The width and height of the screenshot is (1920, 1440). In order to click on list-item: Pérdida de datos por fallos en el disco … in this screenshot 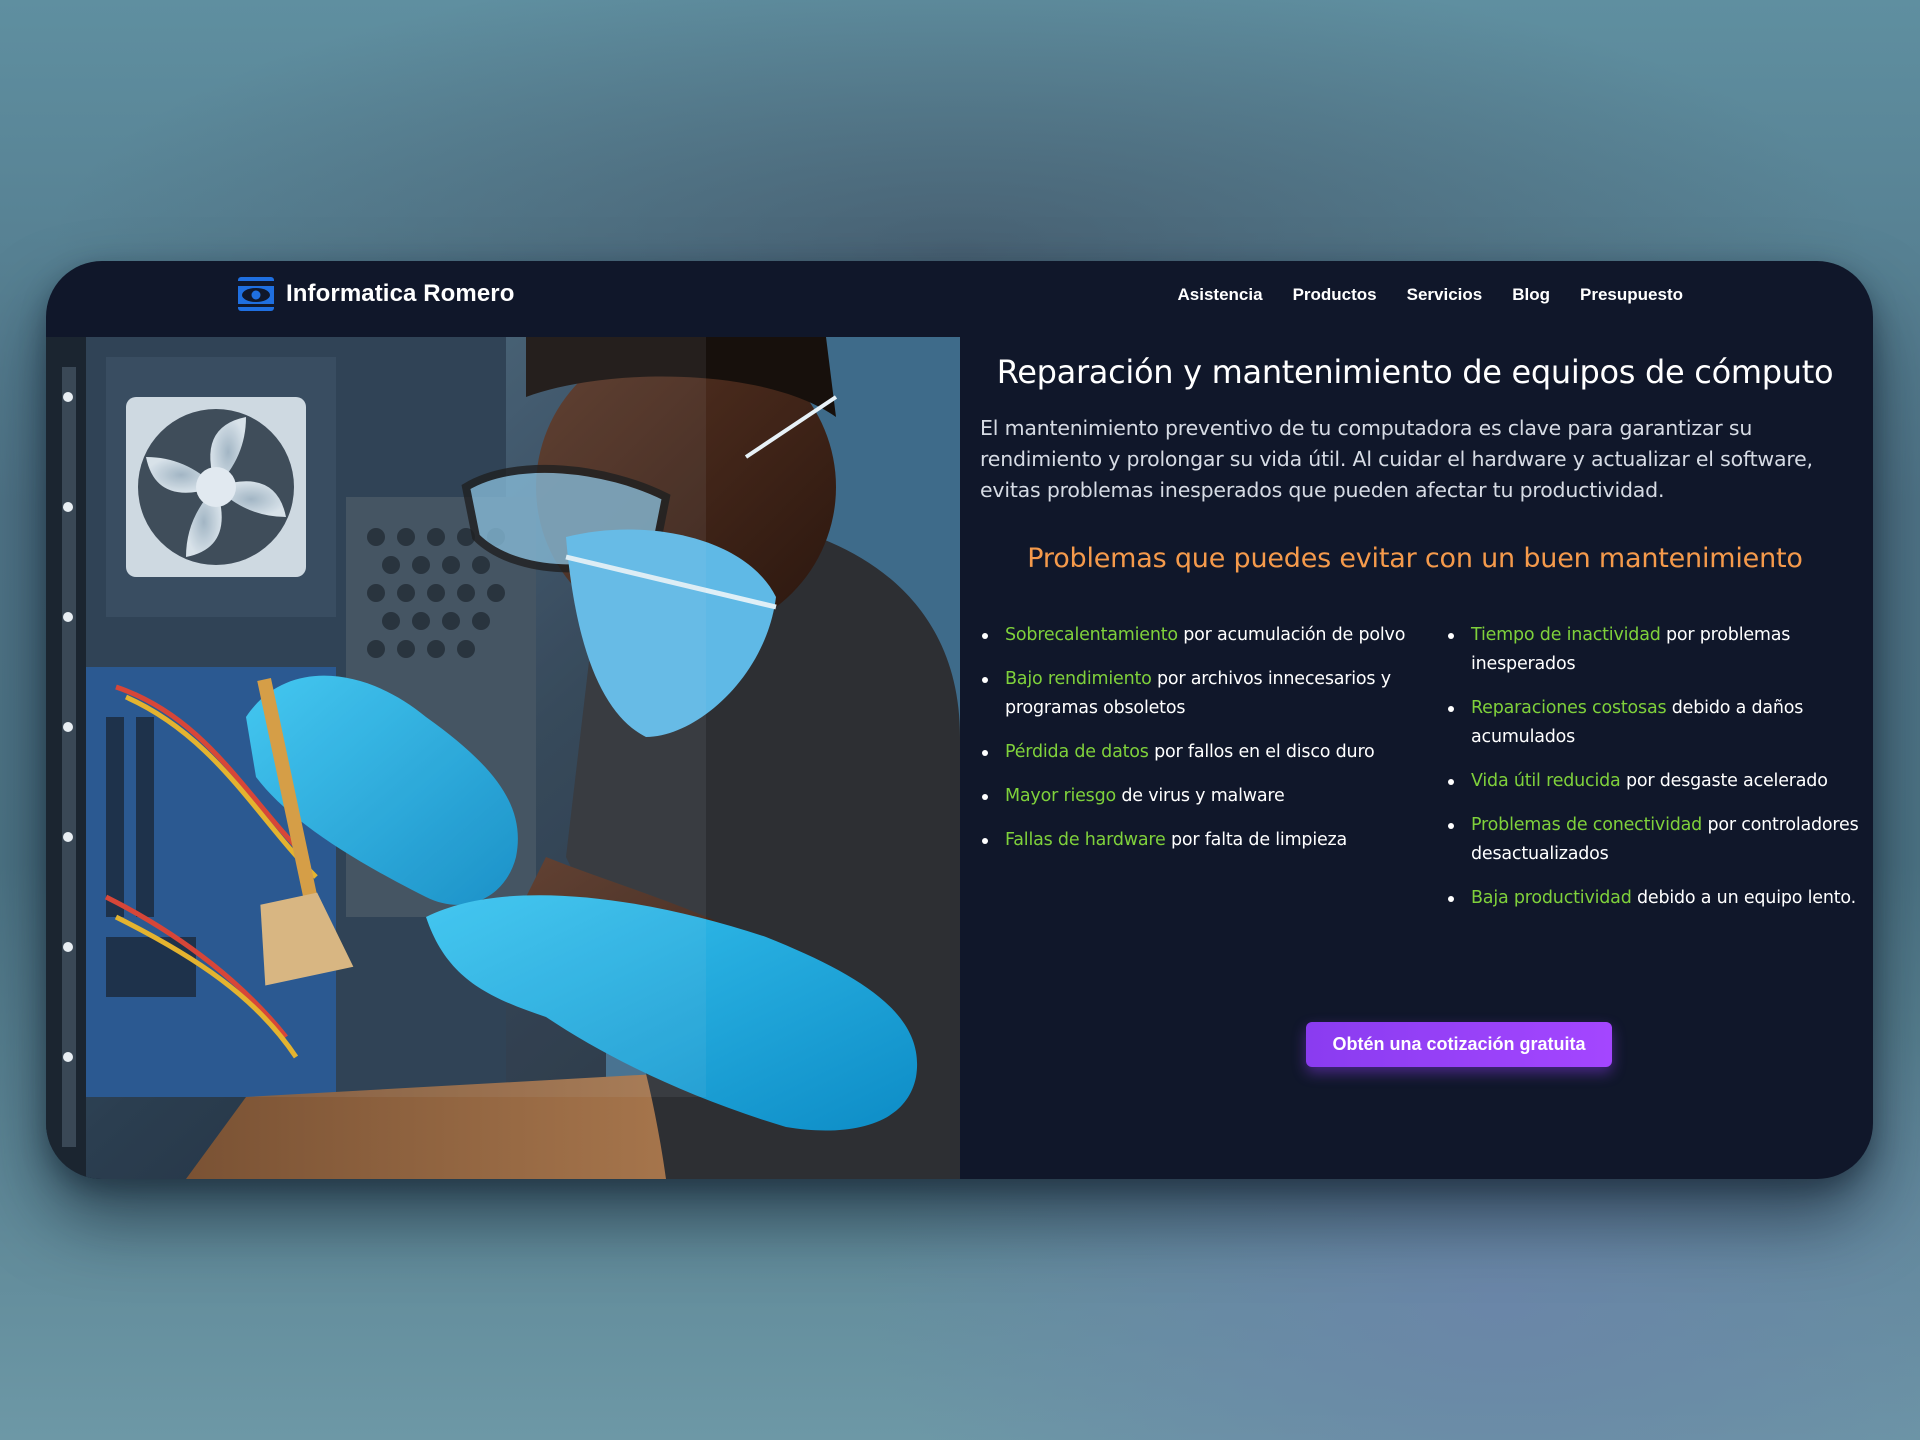, I will do `click(1195, 752)`.